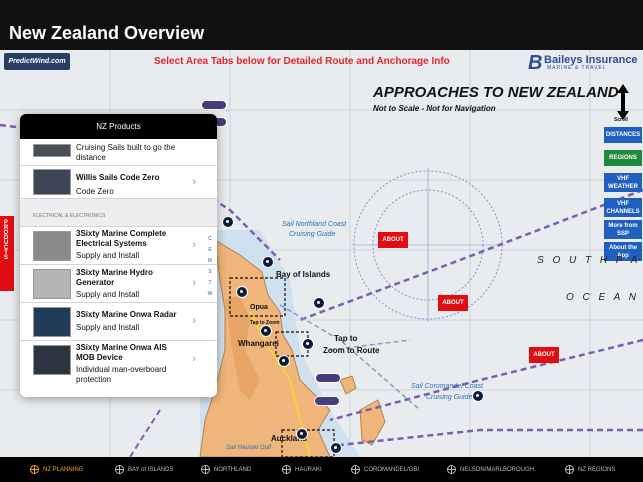  Describe the element at coordinates (577, 68) in the screenshot. I see `baileys-logo-tagline: MARINE & TRAVEL` at that location.